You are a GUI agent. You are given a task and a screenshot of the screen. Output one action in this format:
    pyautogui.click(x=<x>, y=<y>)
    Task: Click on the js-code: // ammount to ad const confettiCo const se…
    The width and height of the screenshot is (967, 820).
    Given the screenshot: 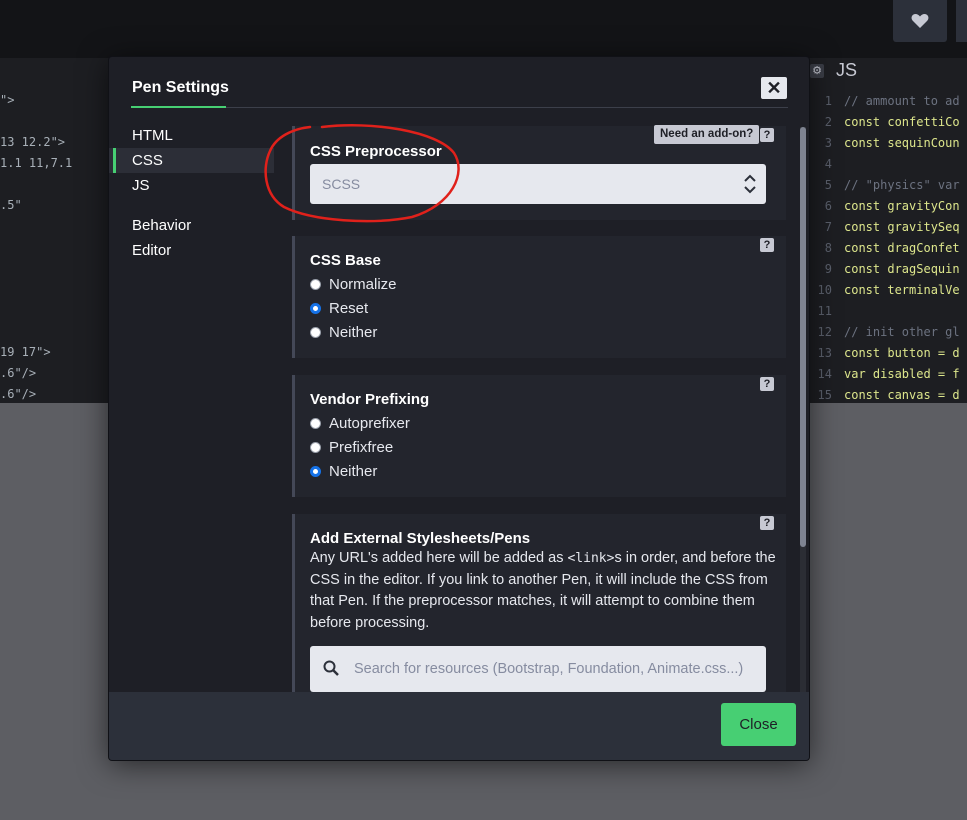 What is the action you would take?
    pyautogui.click(x=902, y=248)
    